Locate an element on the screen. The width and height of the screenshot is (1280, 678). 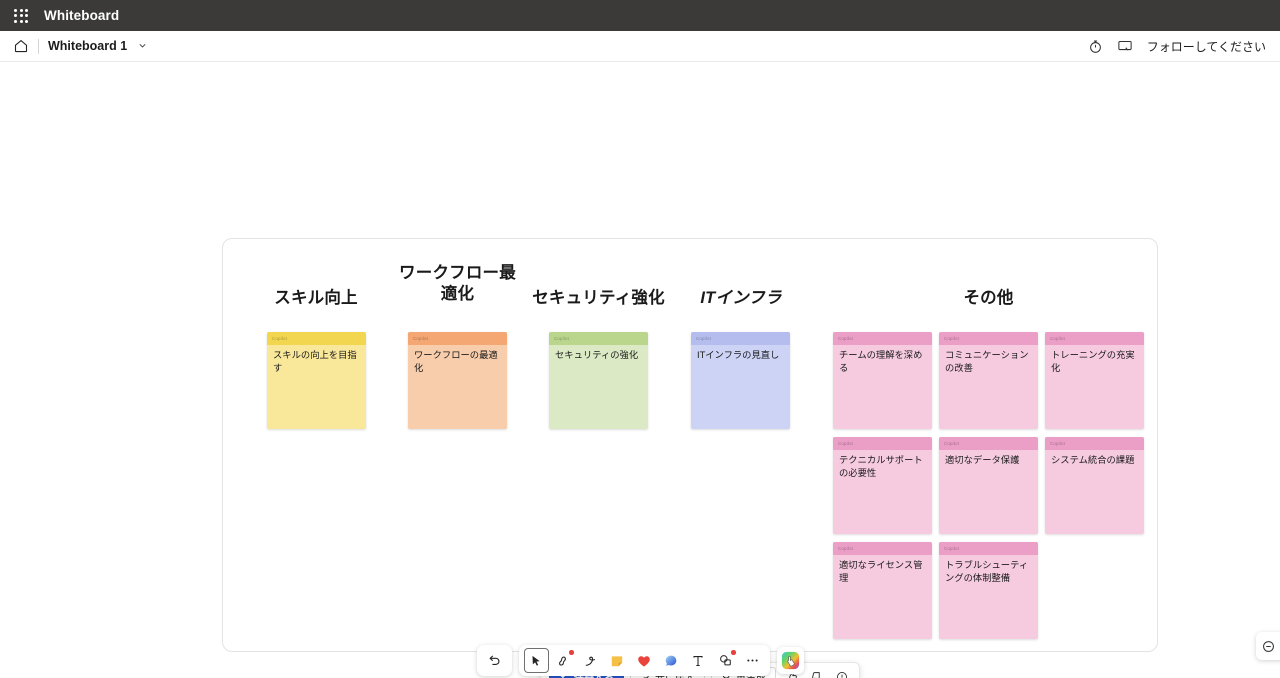
command-bar-actions: フォローしてください is located at coordinates (1177, 46).